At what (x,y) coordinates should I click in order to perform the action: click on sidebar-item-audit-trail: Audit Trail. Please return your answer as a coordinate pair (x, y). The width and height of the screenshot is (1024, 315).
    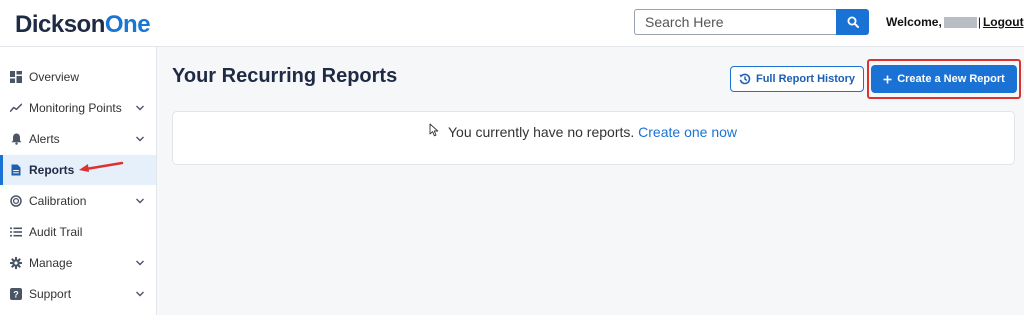
    Looking at the image, I should click on (78, 232).